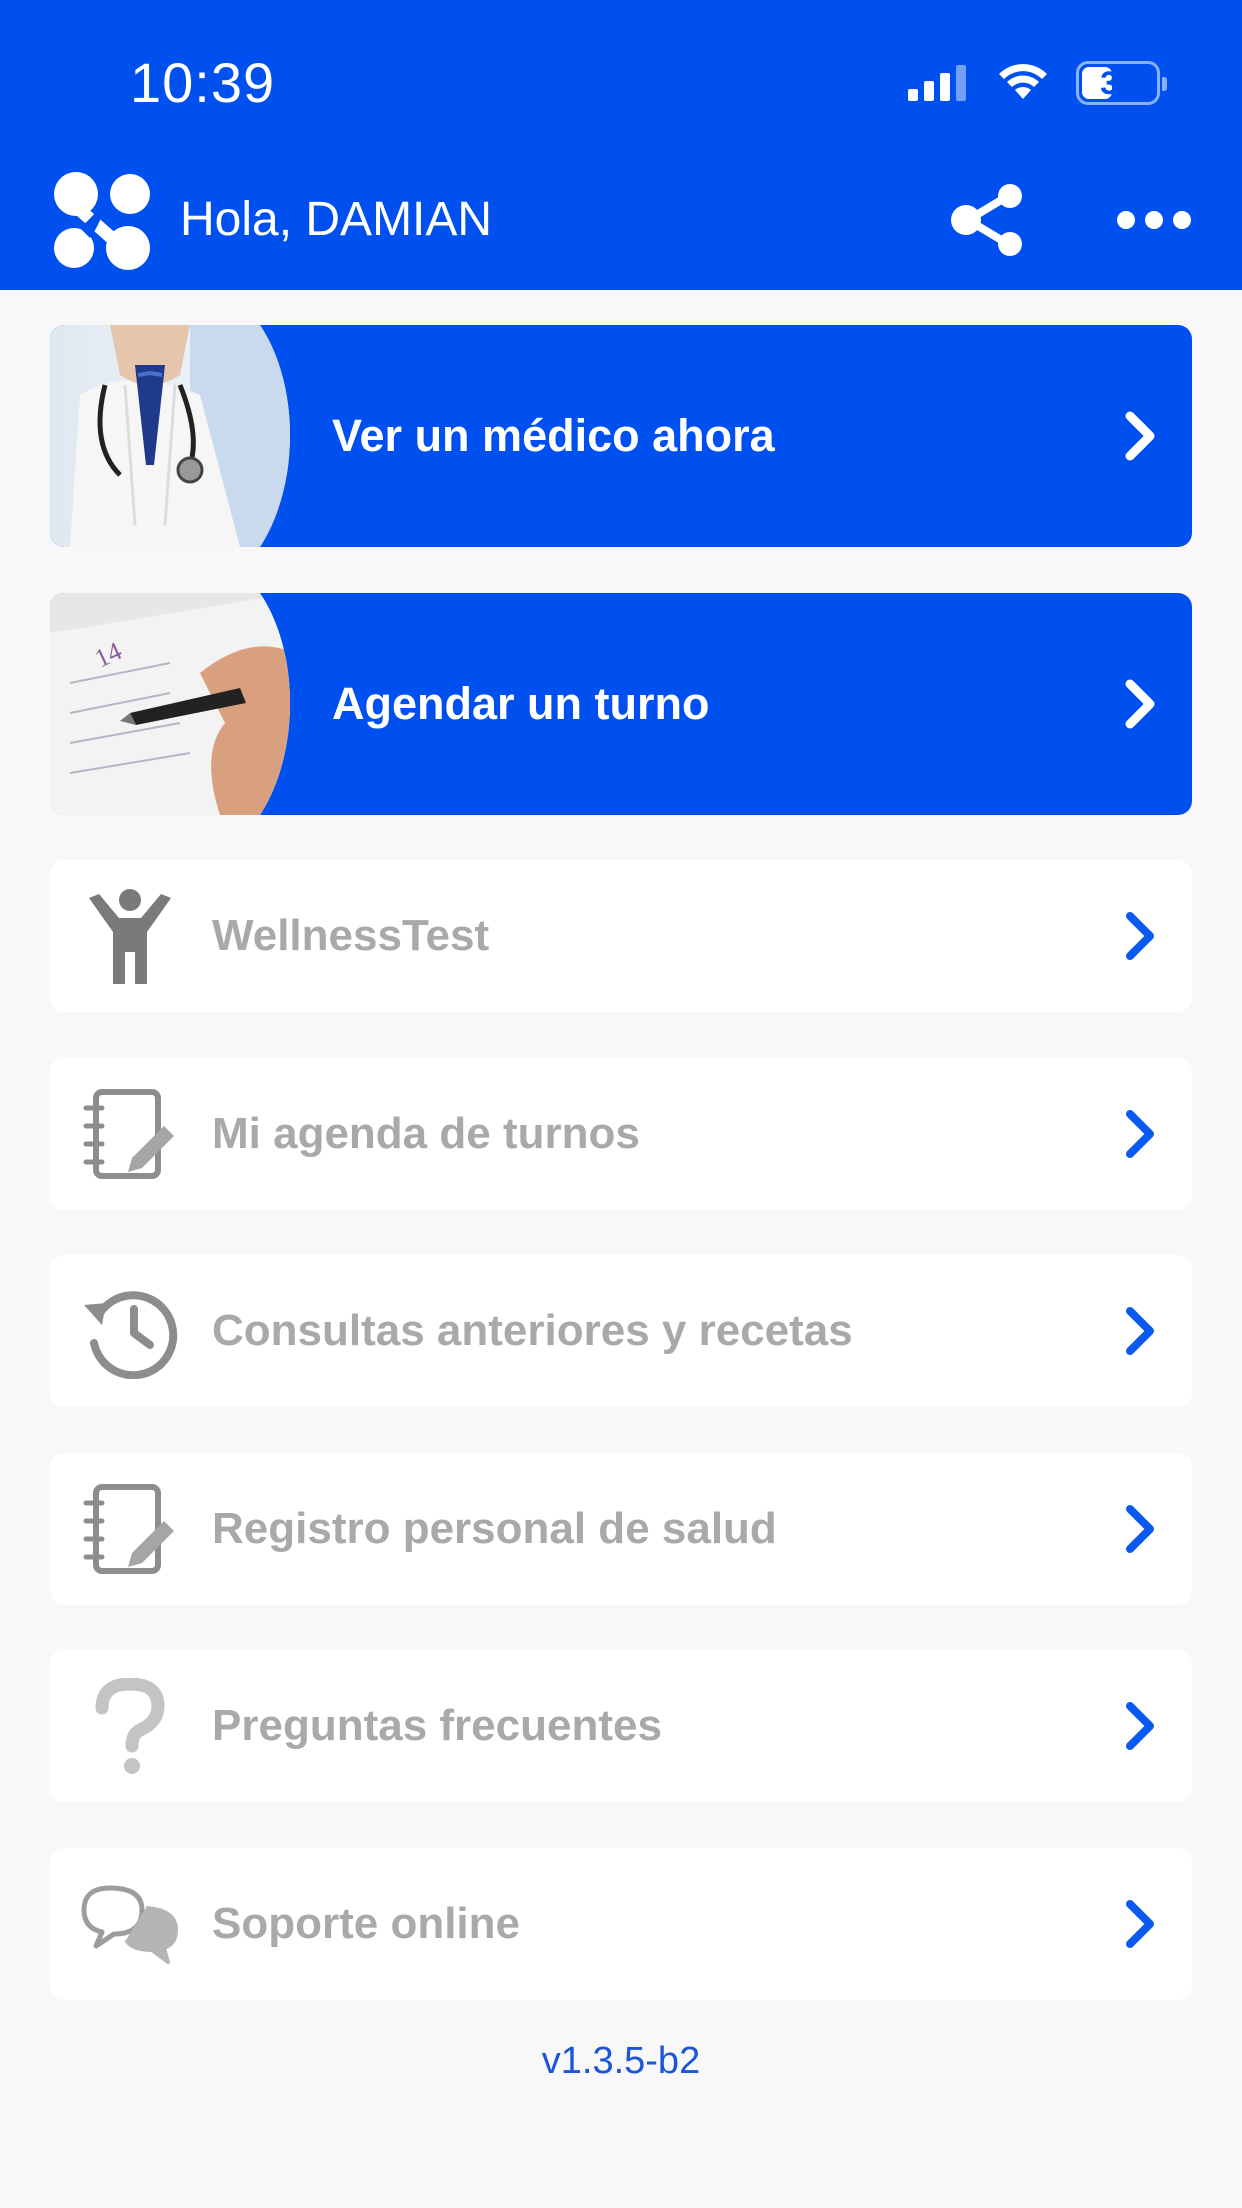 This screenshot has height=2208, width=1242. I want to click on see-doctor-now-button: Ver un médico ahora, so click(621, 436).